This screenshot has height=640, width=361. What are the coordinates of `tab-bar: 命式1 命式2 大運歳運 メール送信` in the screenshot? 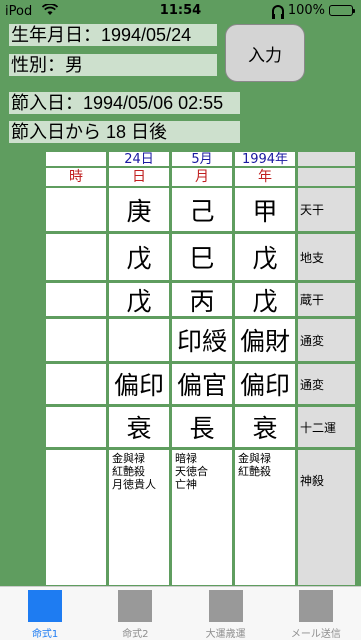 It's located at (180, 613).